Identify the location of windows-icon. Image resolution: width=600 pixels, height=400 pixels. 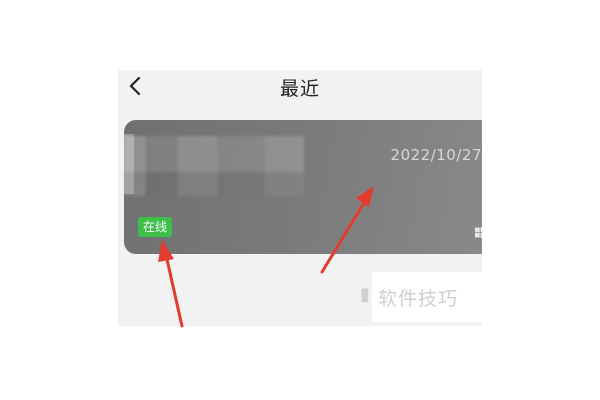
(478, 232).